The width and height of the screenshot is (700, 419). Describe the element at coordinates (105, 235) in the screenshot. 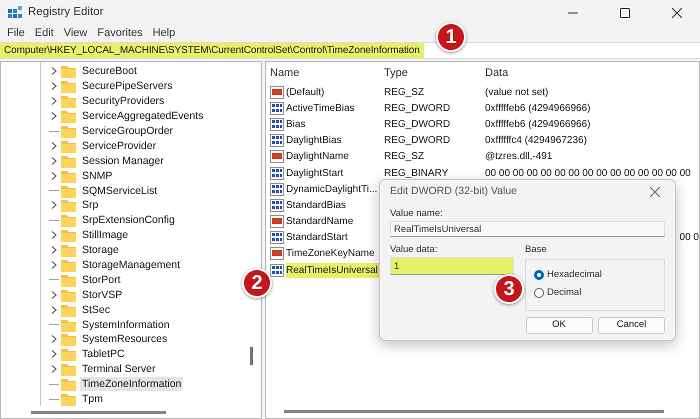

I see `tree-item: StillImage` at that location.